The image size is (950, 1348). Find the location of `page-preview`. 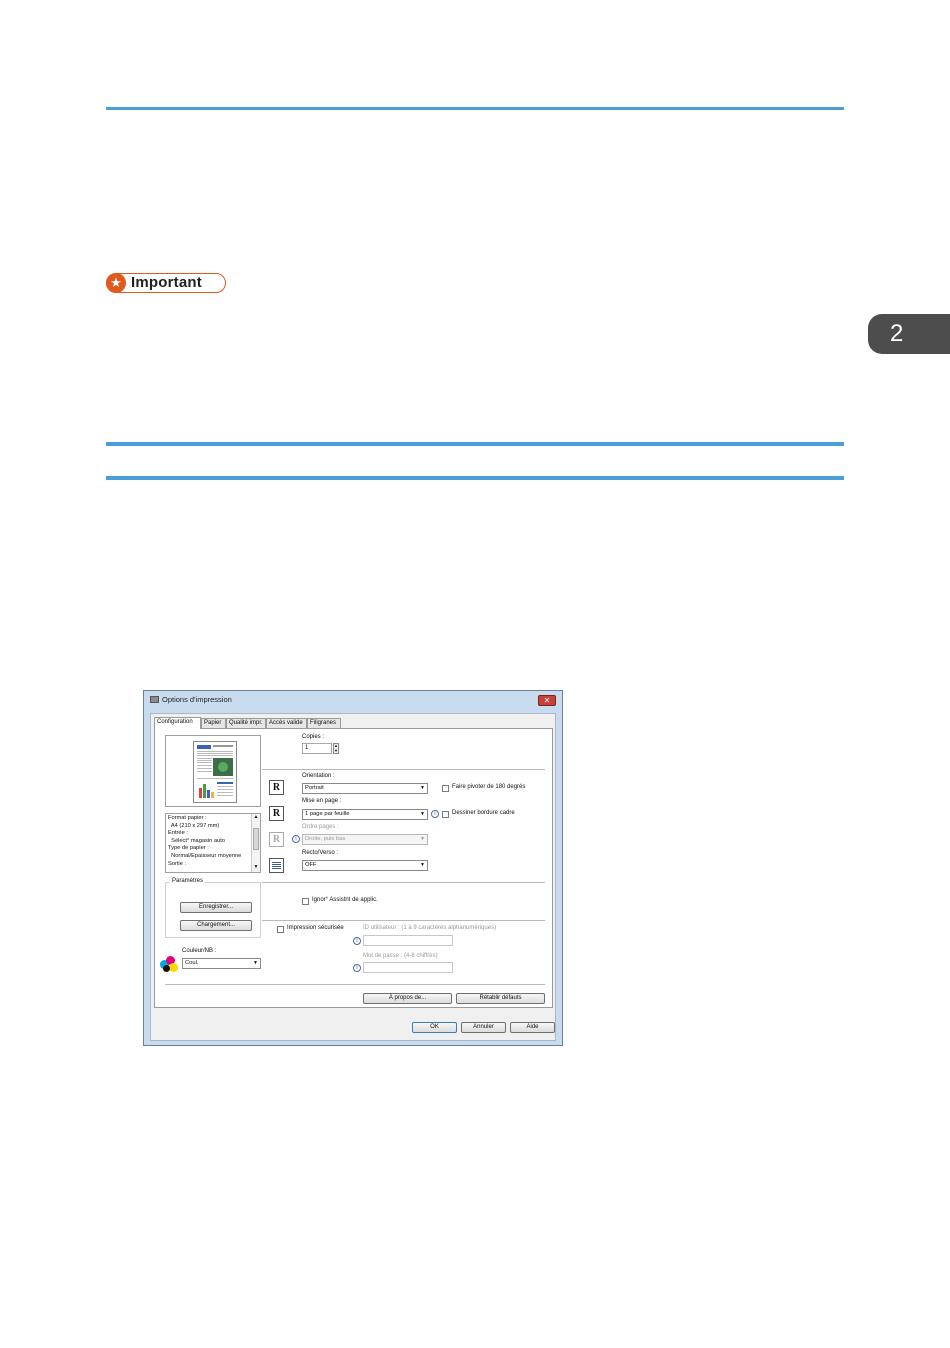

page-preview is located at coordinates (213, 771).